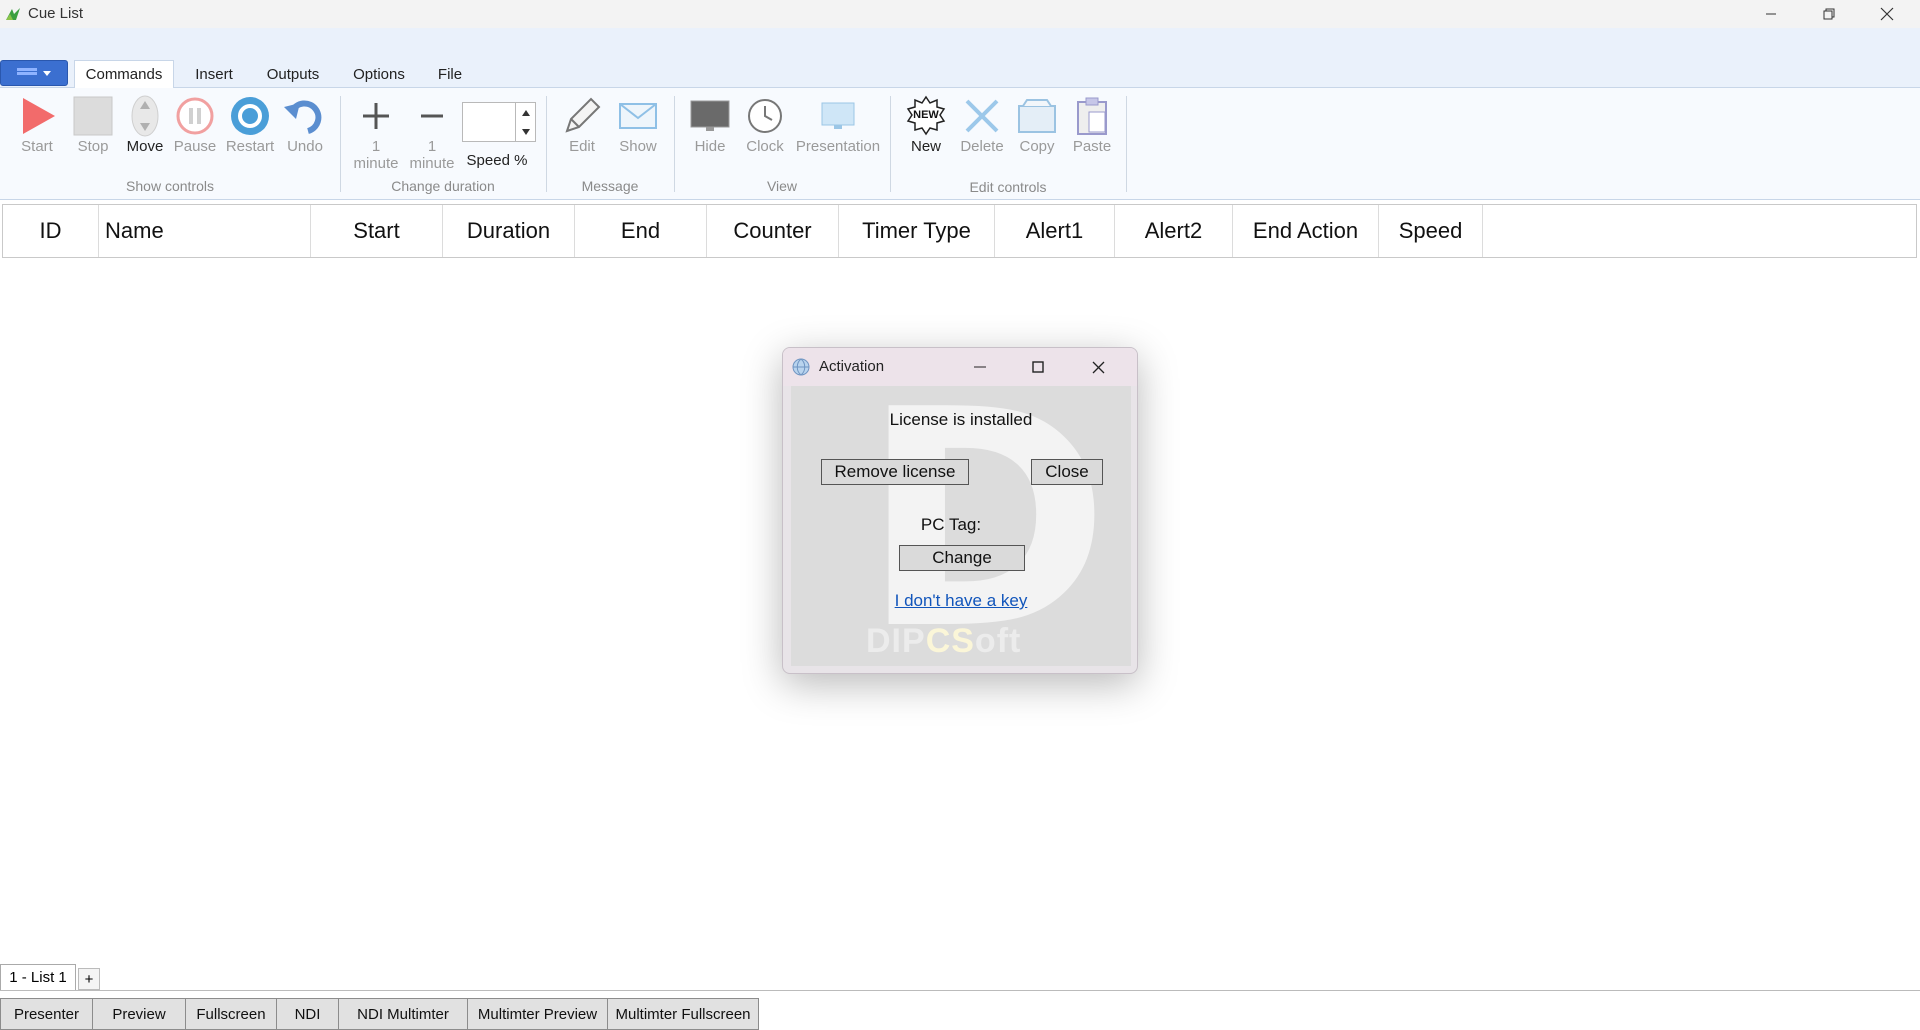  I want to click on divider, so click(960, 990).